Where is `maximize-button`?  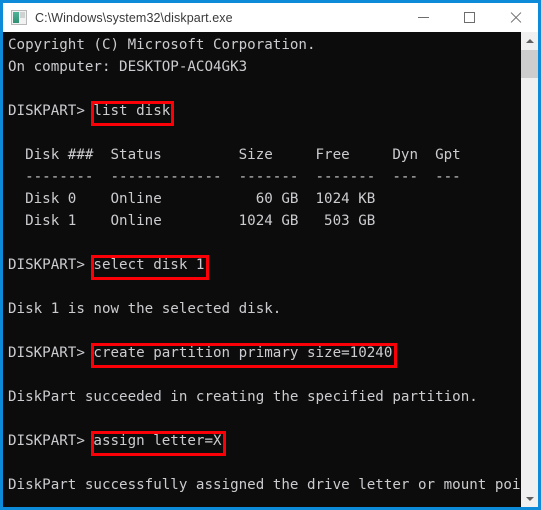
maximize-button is located at coordinates (469, 17).